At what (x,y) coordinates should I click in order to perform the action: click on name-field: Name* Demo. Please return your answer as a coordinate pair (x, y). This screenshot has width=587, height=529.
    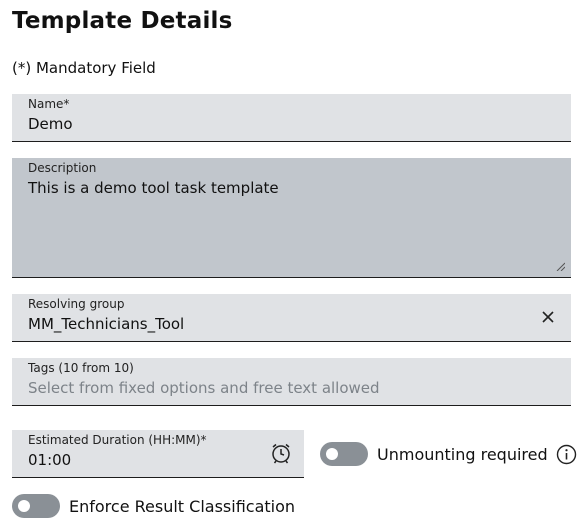
    Looking at the image, I should click on (291, 118).